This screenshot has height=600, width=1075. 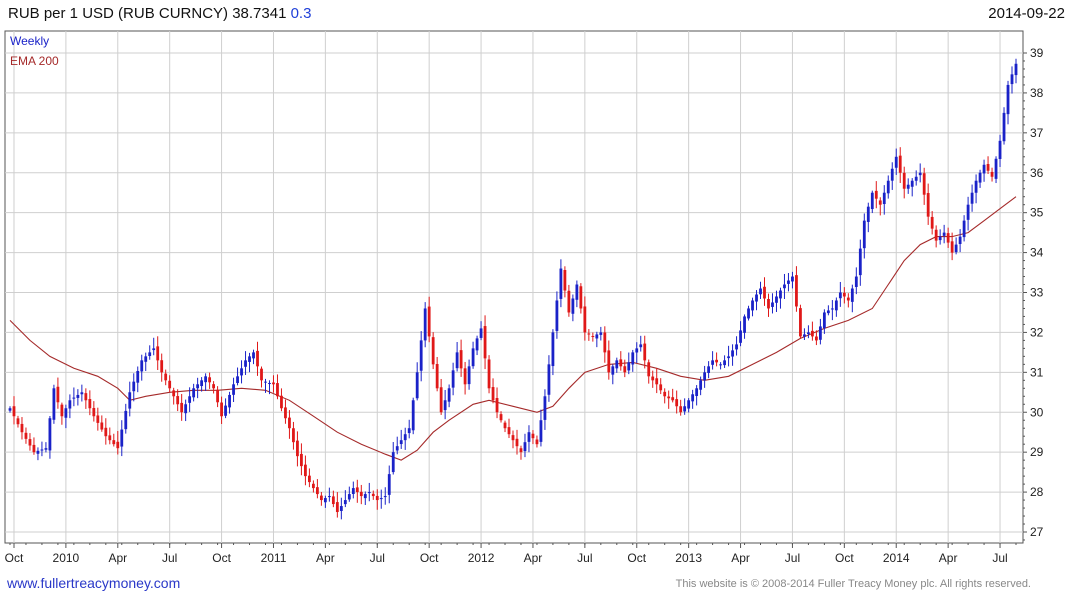 I want to click on site-link: www.fullertreacymoney.com, so click(x=93, y=583).